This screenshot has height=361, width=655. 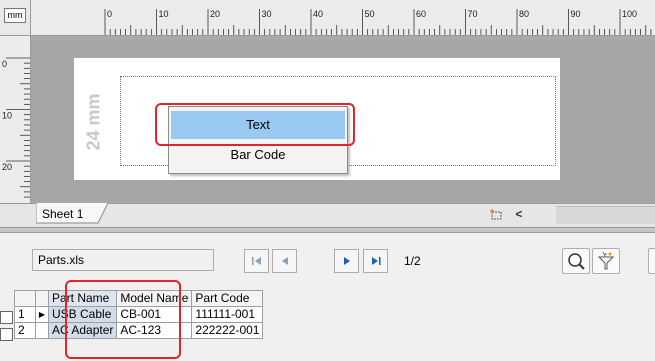 I want to click on filter-button, so click(x=606, y=261).